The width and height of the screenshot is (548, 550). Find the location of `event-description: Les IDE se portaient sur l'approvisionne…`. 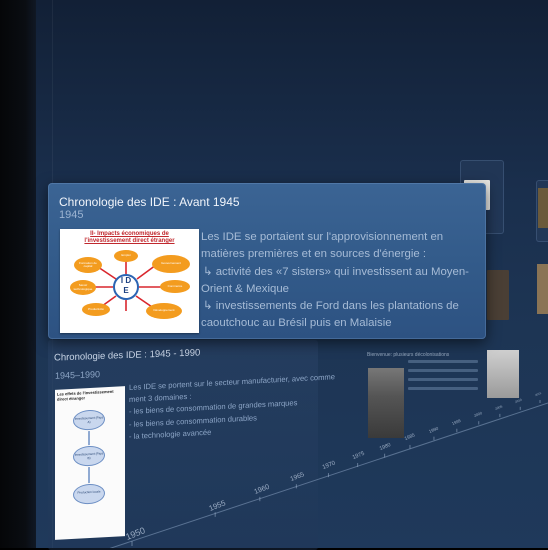

event-description: Les IDE se portaient sur l'approvisionne… is located at coordinates (335, 280).